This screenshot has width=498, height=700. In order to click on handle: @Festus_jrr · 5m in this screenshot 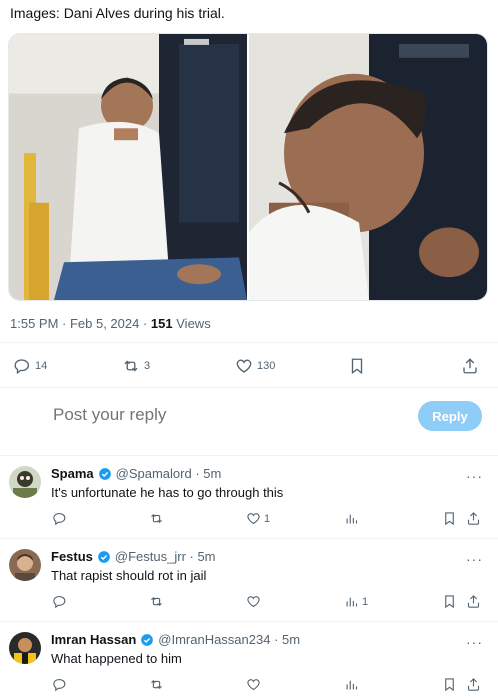, I will do `click(165, 556)`.